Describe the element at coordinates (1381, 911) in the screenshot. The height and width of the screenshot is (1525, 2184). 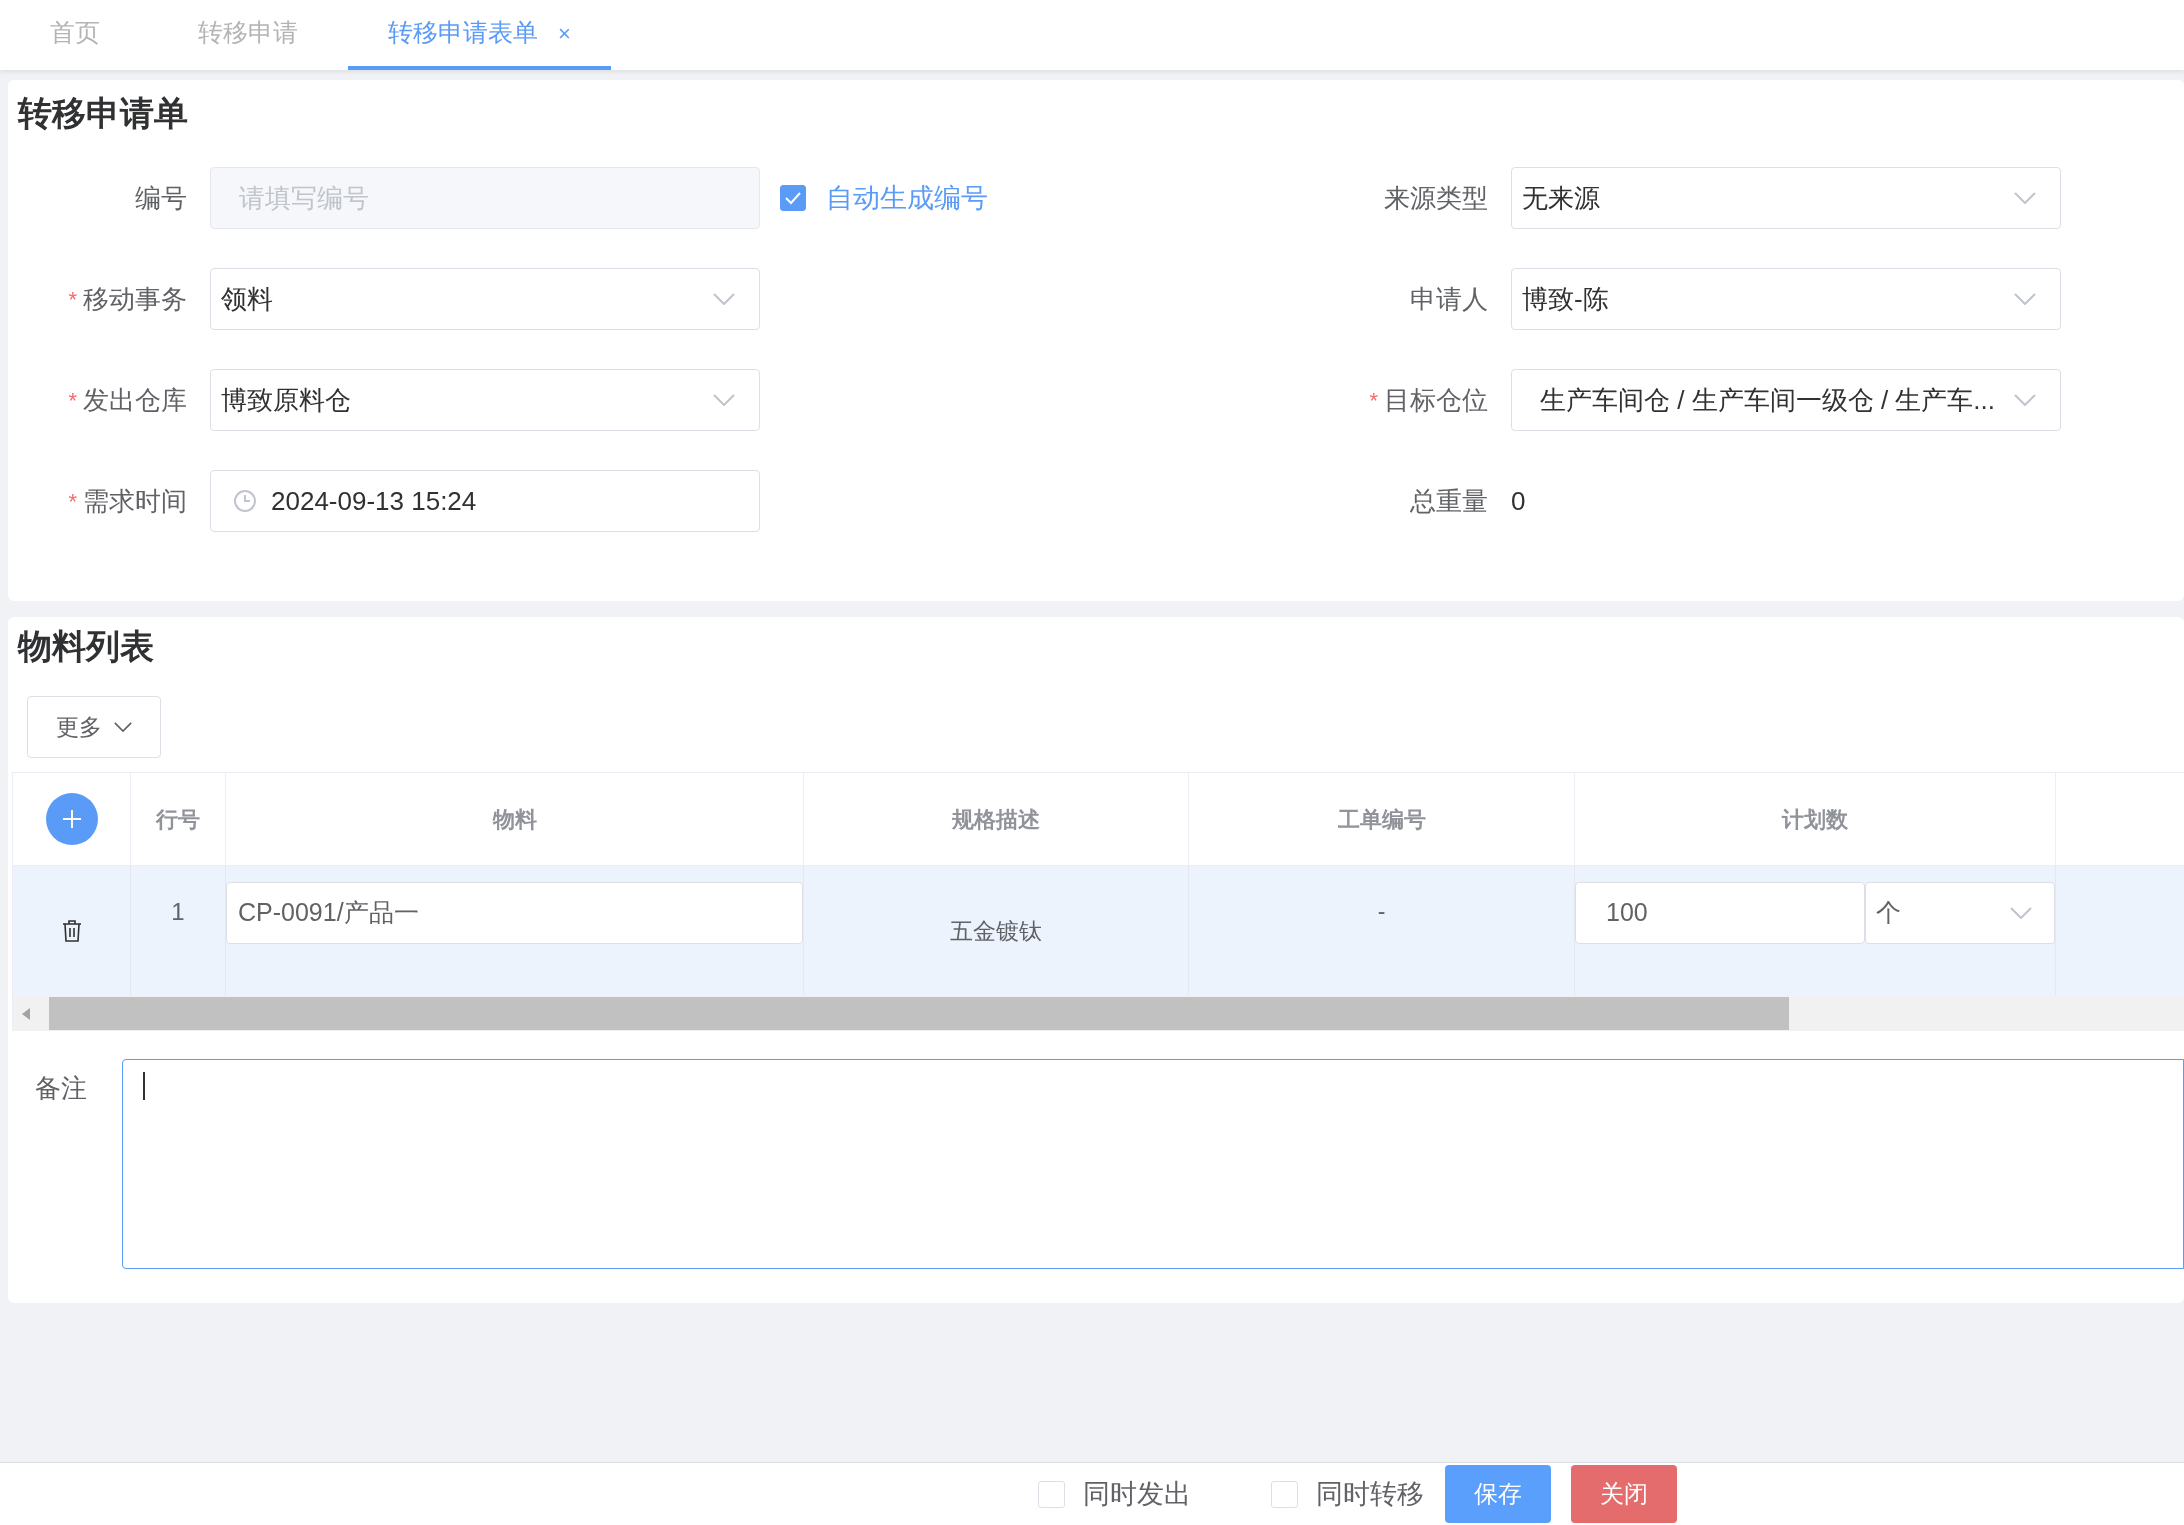
I see `table-cell-text: -` at that location.